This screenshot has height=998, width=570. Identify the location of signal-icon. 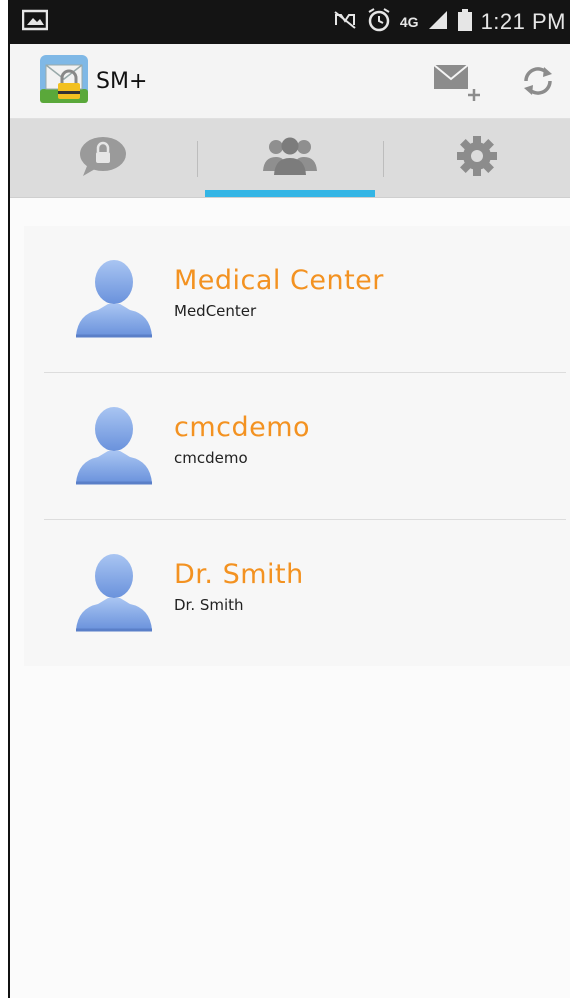
(438, 22).